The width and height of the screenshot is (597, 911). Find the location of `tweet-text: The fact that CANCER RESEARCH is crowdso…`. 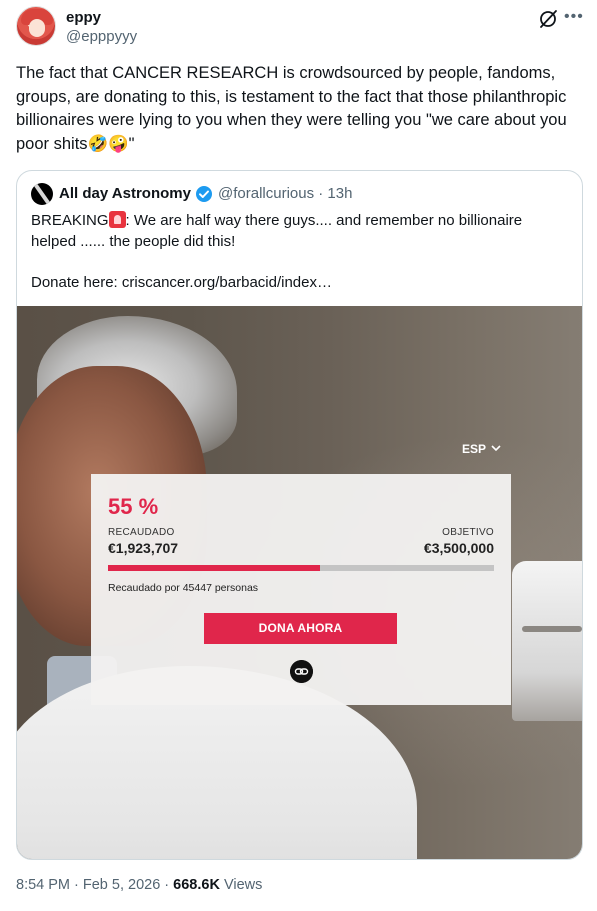

tweet-text: The fact that CANCER RESEARCH is crowdso… is located at coordinates (291, 108).